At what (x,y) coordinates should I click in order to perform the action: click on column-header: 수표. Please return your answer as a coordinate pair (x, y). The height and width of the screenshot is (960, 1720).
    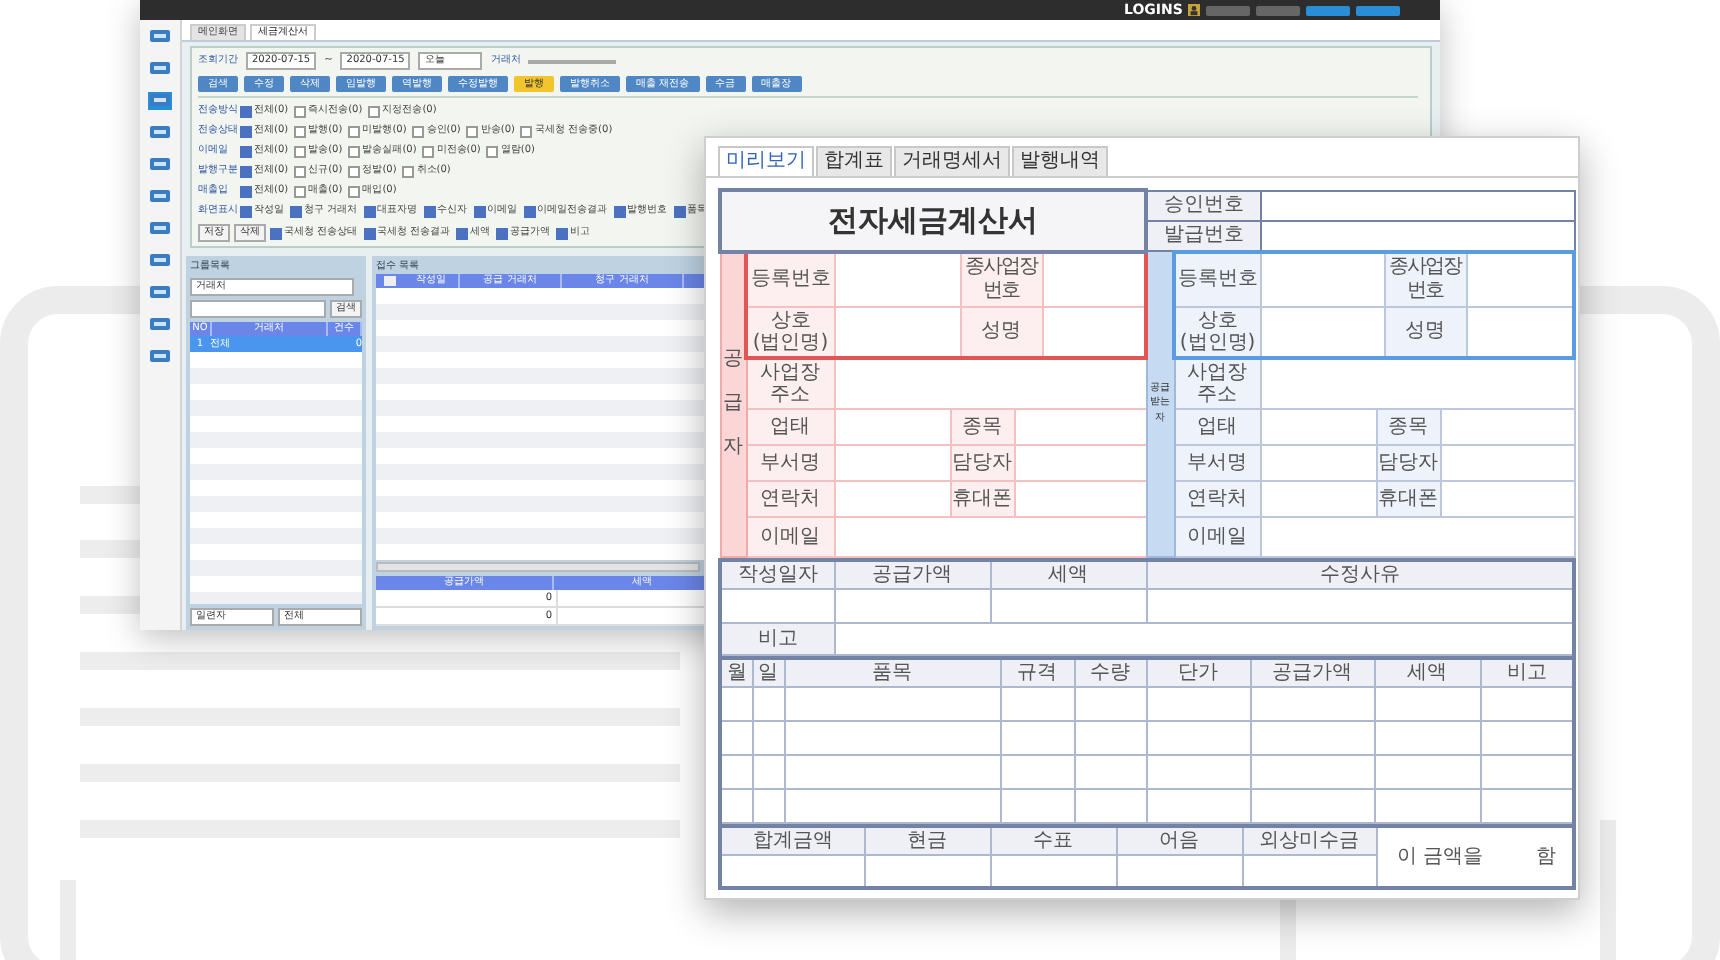
    Looking at the image, I should click on (1053, 840).